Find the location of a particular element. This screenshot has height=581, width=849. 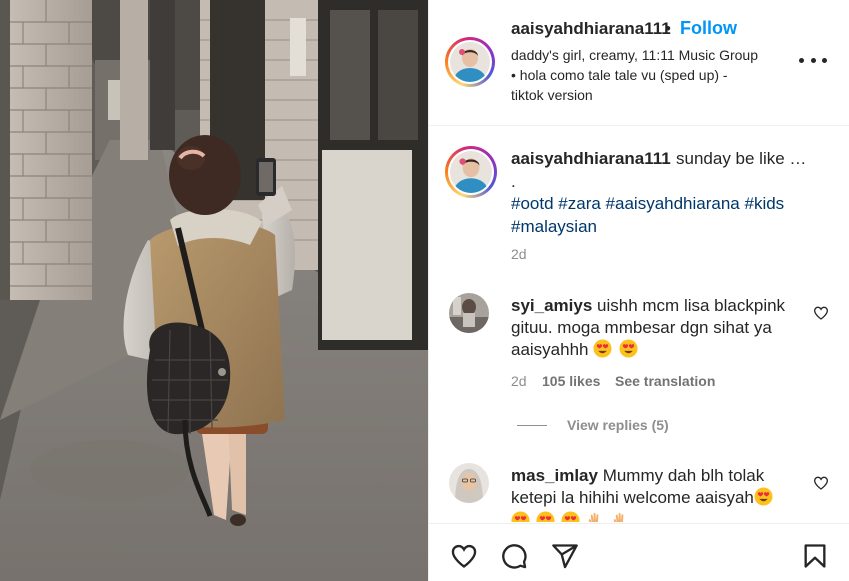

hashtag-link: #kids is located at coordinates (765, 203).